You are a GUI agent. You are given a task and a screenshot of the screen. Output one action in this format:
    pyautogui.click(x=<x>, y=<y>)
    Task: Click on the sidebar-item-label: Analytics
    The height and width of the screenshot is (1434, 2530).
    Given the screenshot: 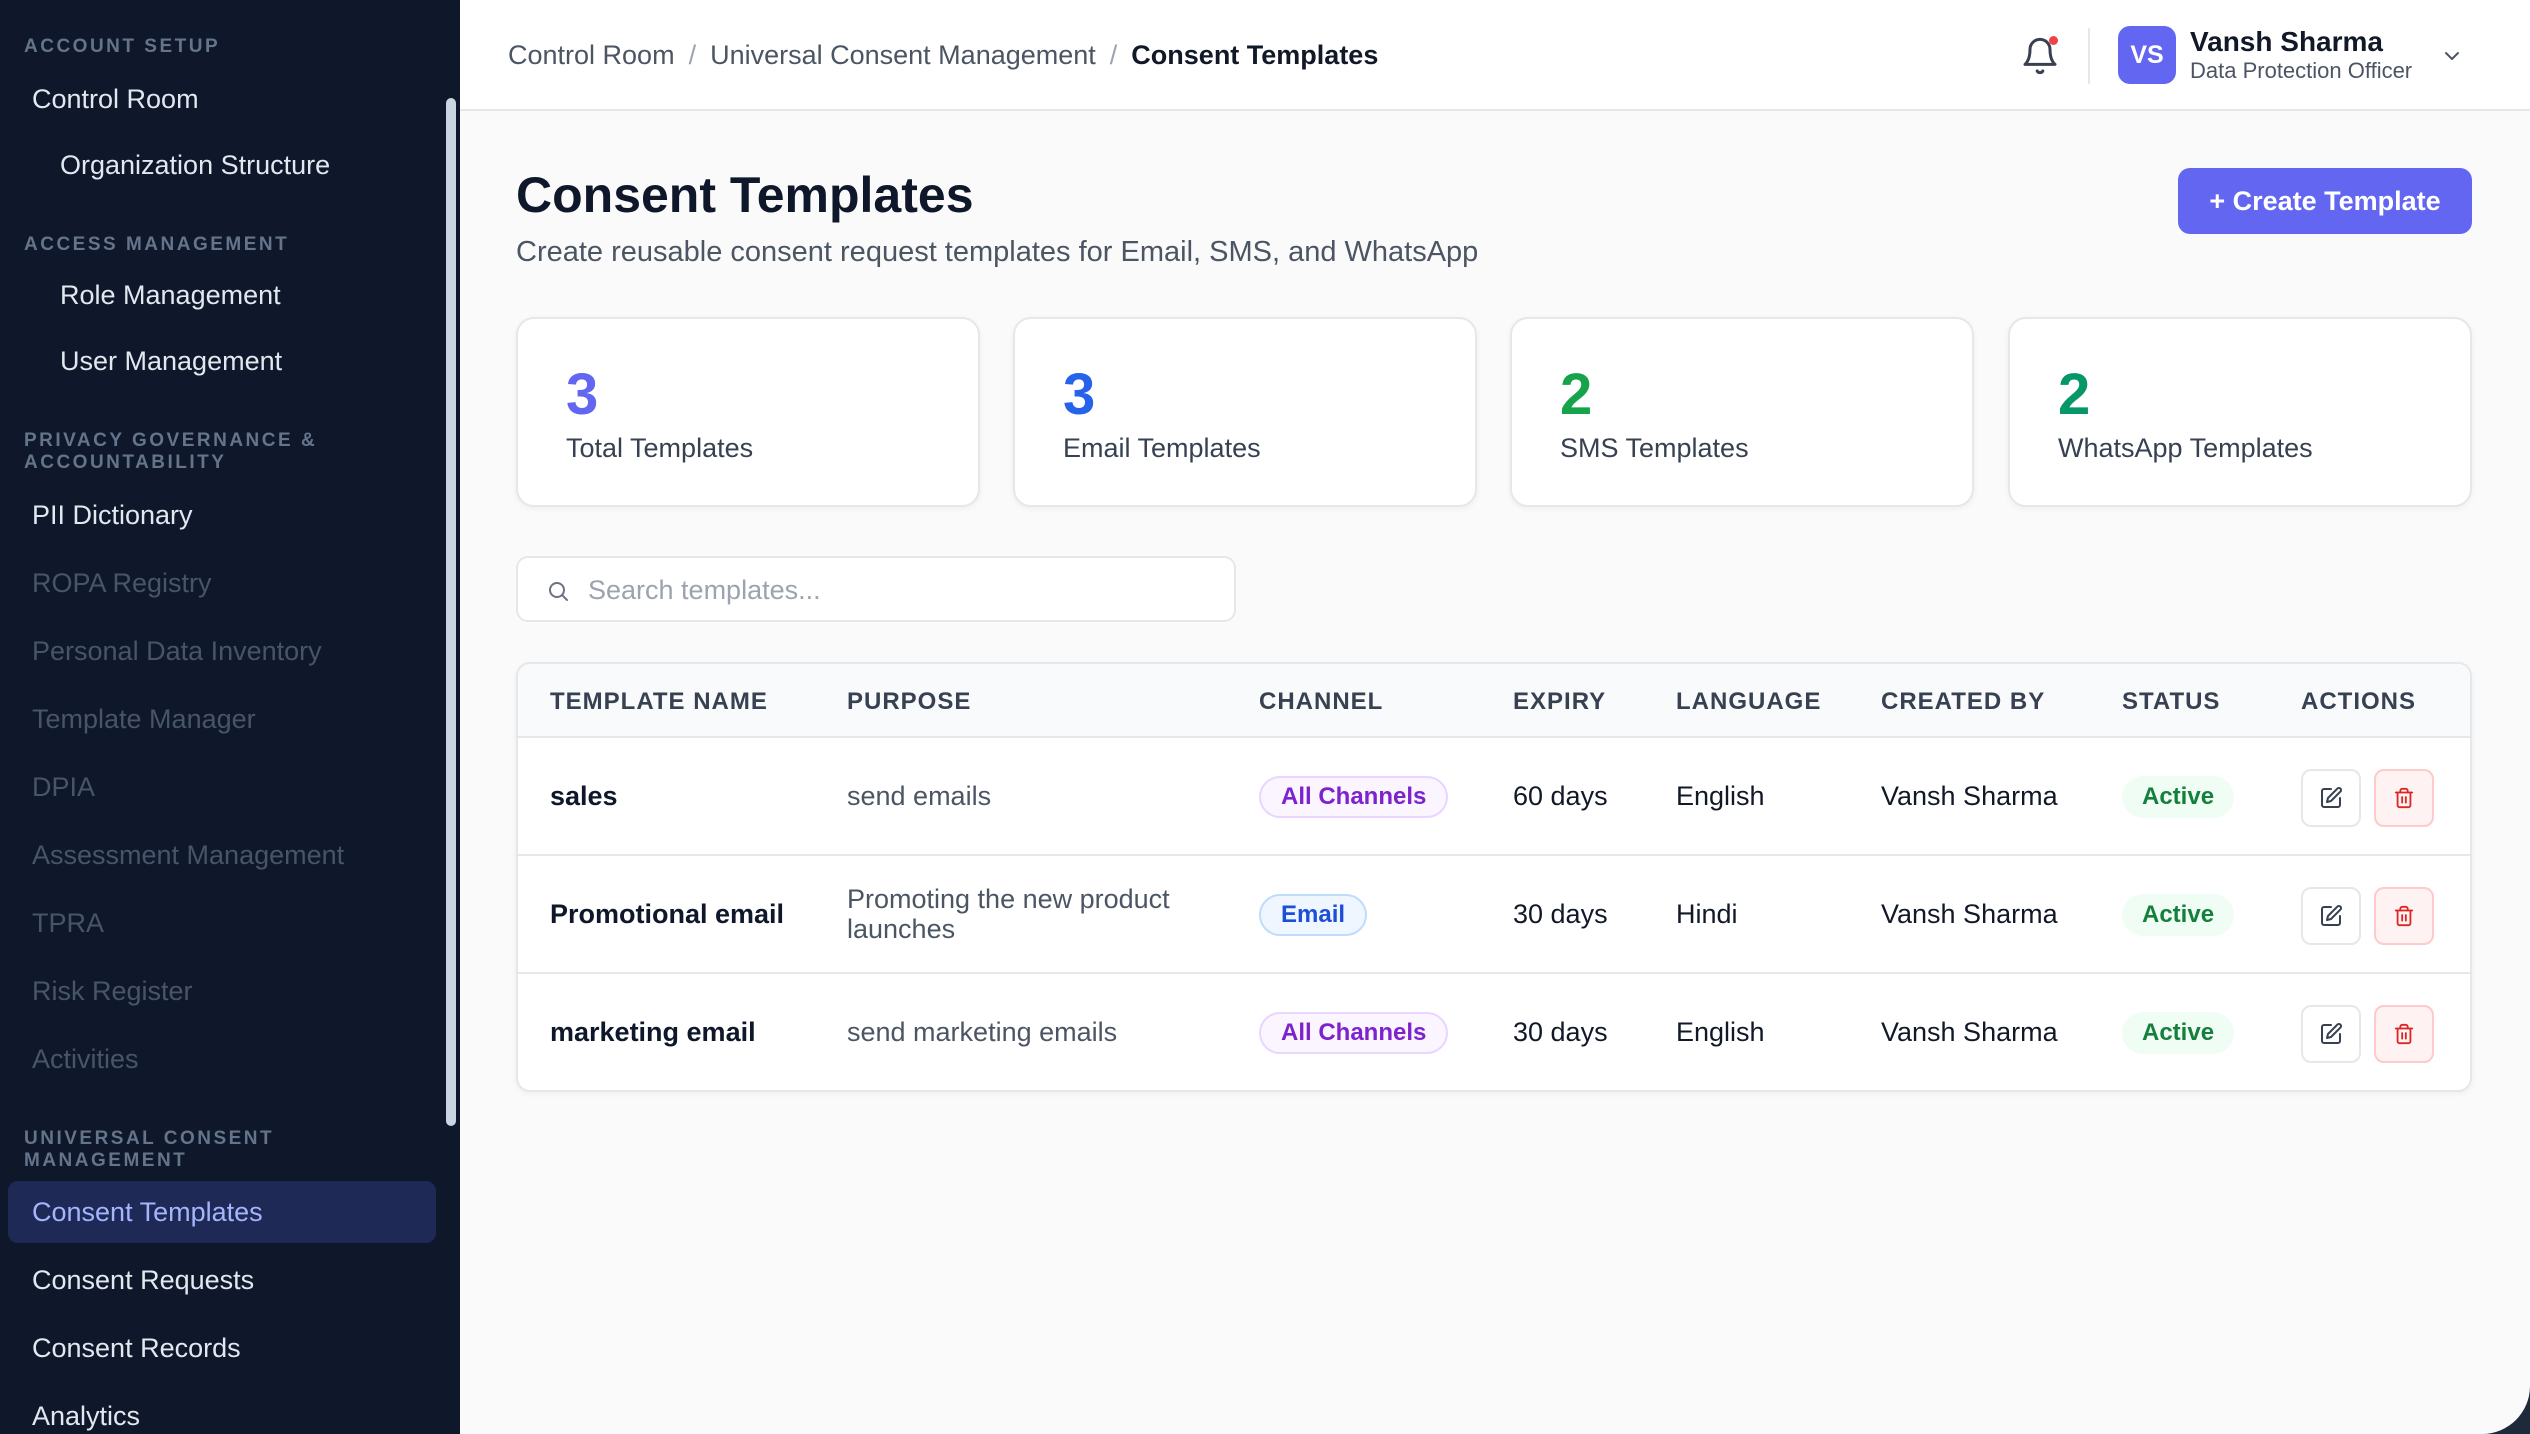 What is the action you would take?
    pyautogui.click(x=86, y=1415)
    